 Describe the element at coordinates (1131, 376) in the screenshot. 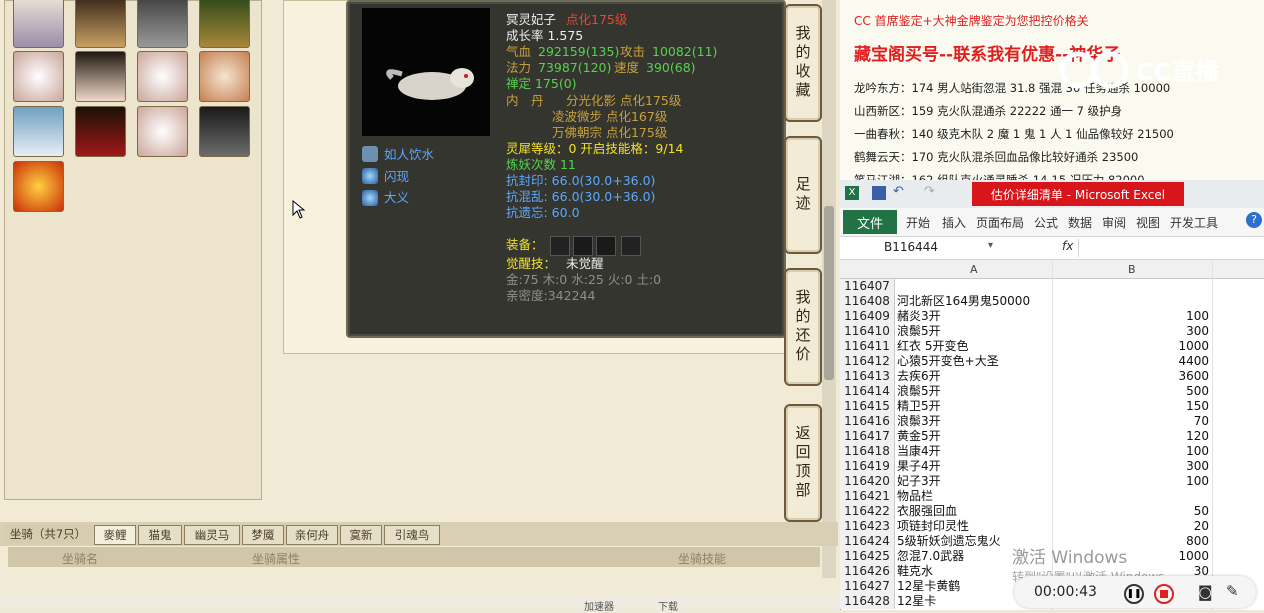

I see `cell-b: 3600` at that location.